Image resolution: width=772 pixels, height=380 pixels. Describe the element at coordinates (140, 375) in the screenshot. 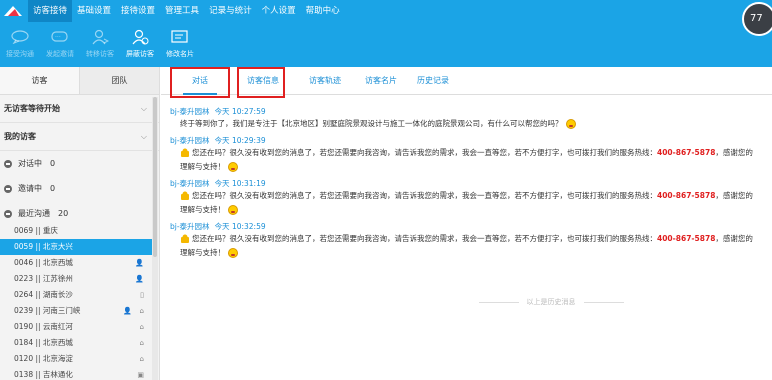

I see `window-icon: ▣` at that location.